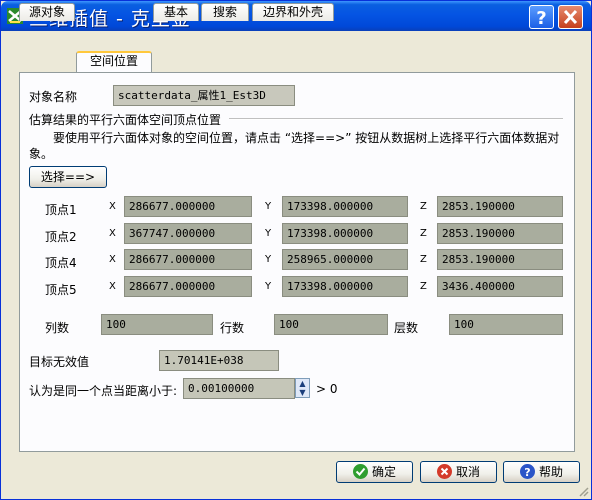  Describe the element at coordinates (302, 383) in the screenshot. I see `spin-up-icon: ▲` at that location.